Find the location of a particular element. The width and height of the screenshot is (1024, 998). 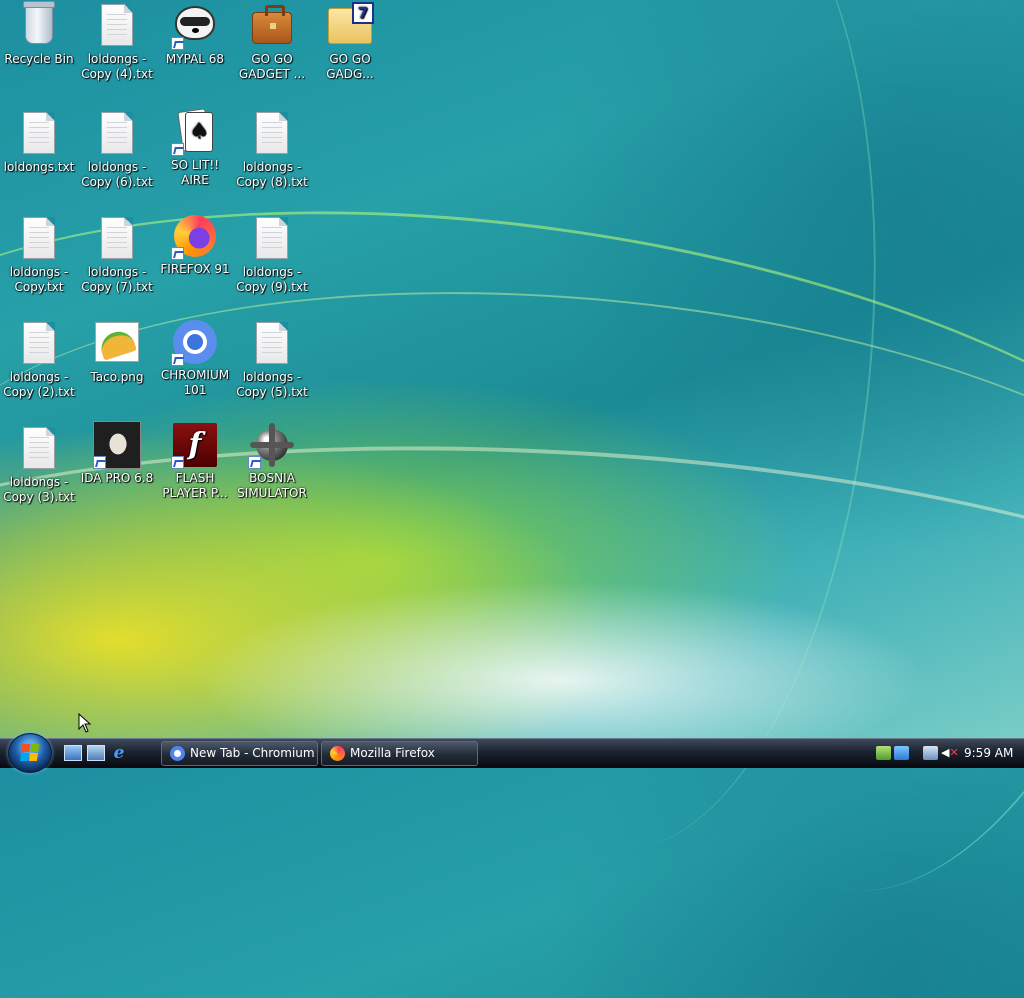

desktop-icon-label: Taco.png is located at coordinates (117, 377).